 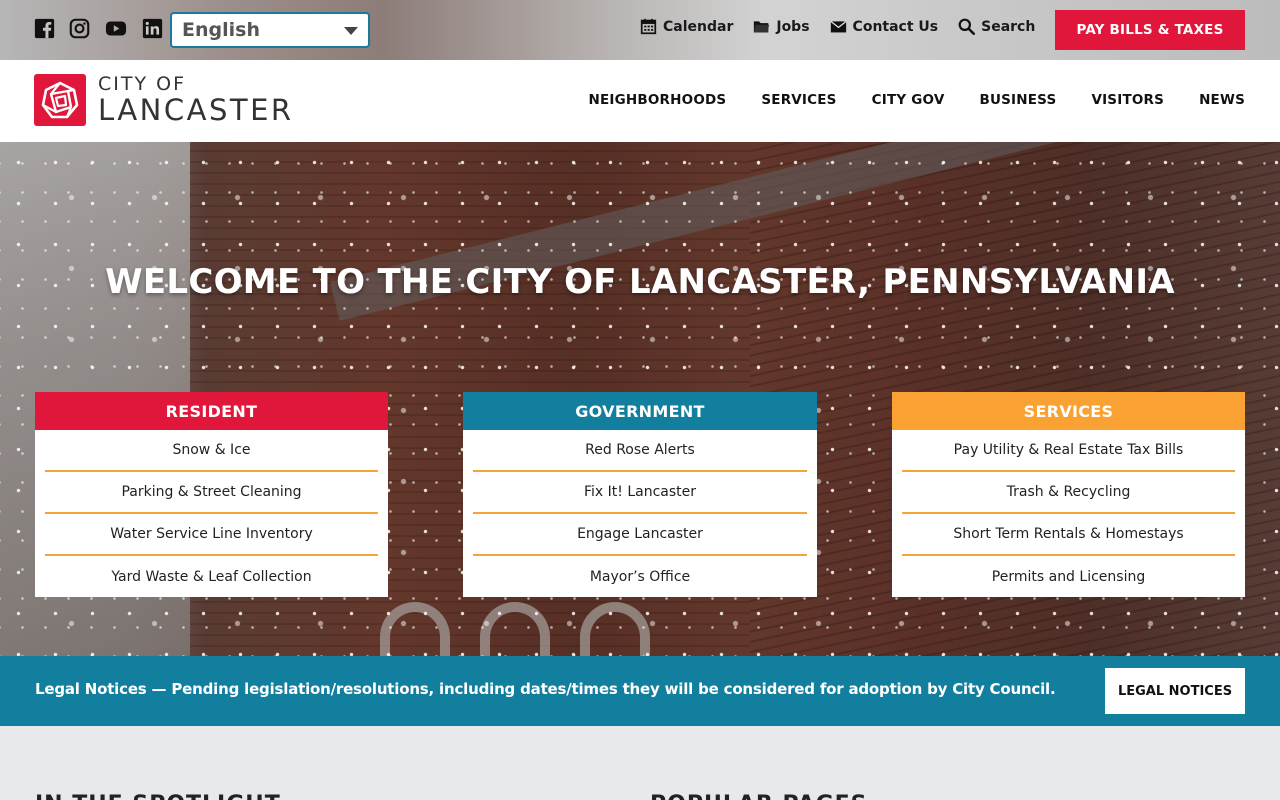 What do you see at coordinates (798, 100) in the screenshot?
I see `nav-services: SERVICES` at bounding box center [798, 100].